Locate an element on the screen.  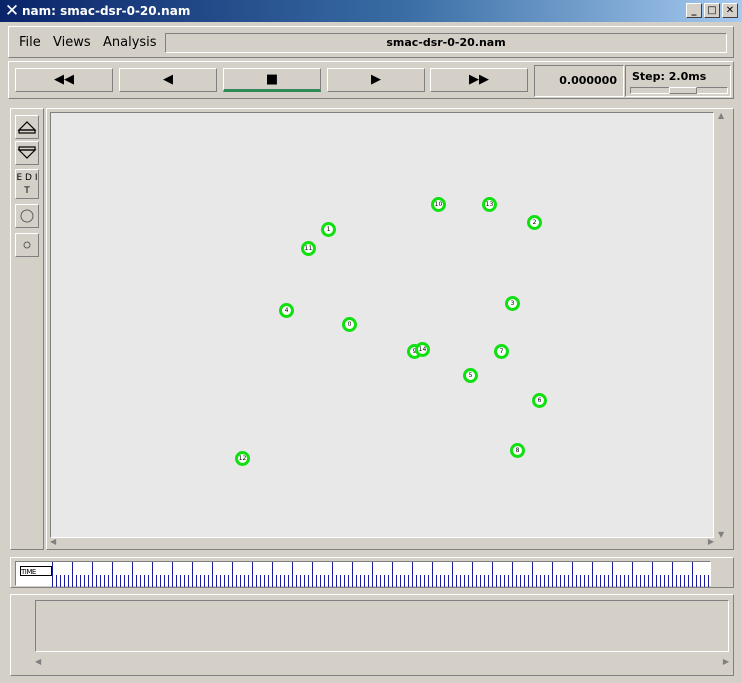
time-display: 0.000000 is located at coordinates (579, 81).